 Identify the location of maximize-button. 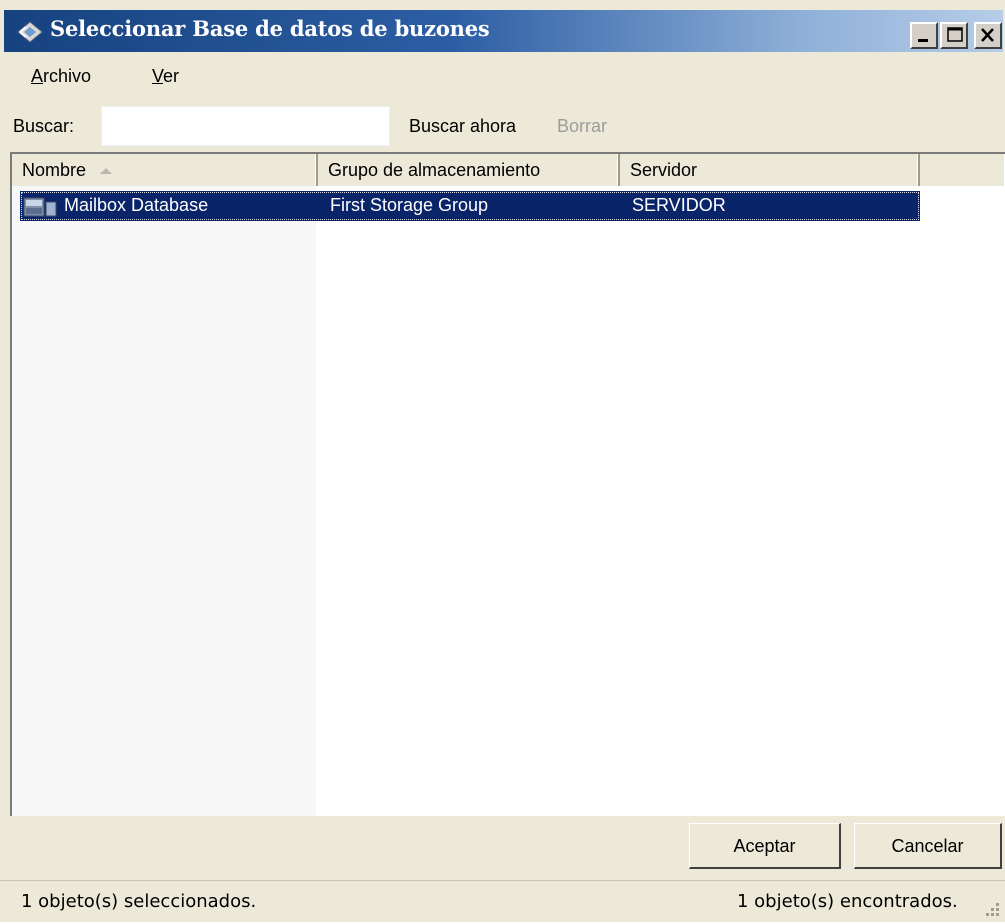
(954, 35).